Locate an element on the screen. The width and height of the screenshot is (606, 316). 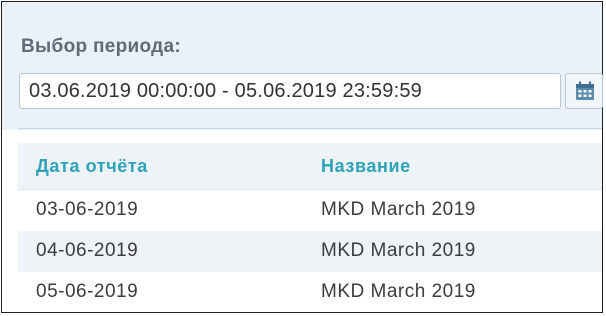
table-header: Дата отчёта Название is located at coordinates (310, 166).